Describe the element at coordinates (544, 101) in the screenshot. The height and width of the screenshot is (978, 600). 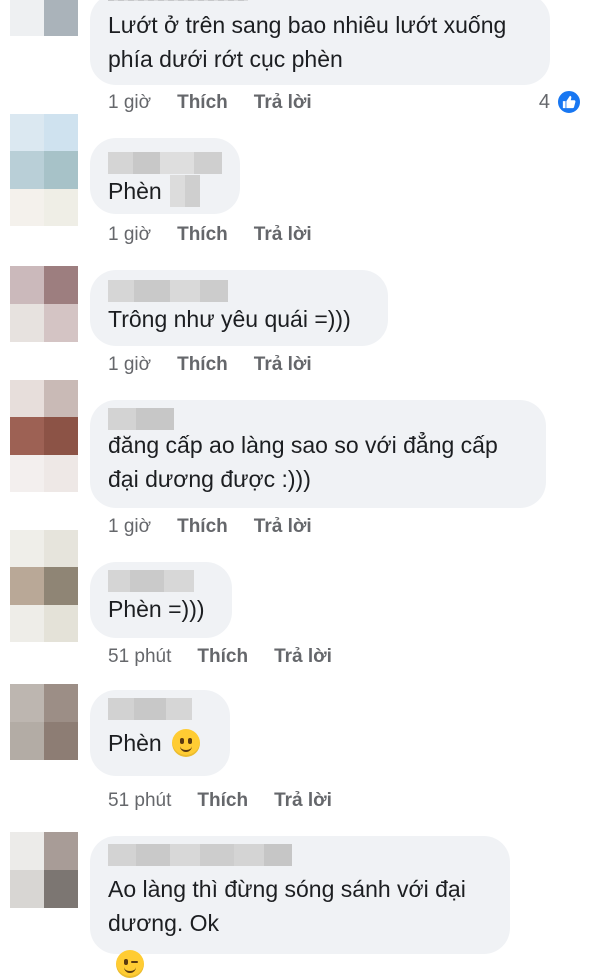
I see `reaction-count: 4` at that location.